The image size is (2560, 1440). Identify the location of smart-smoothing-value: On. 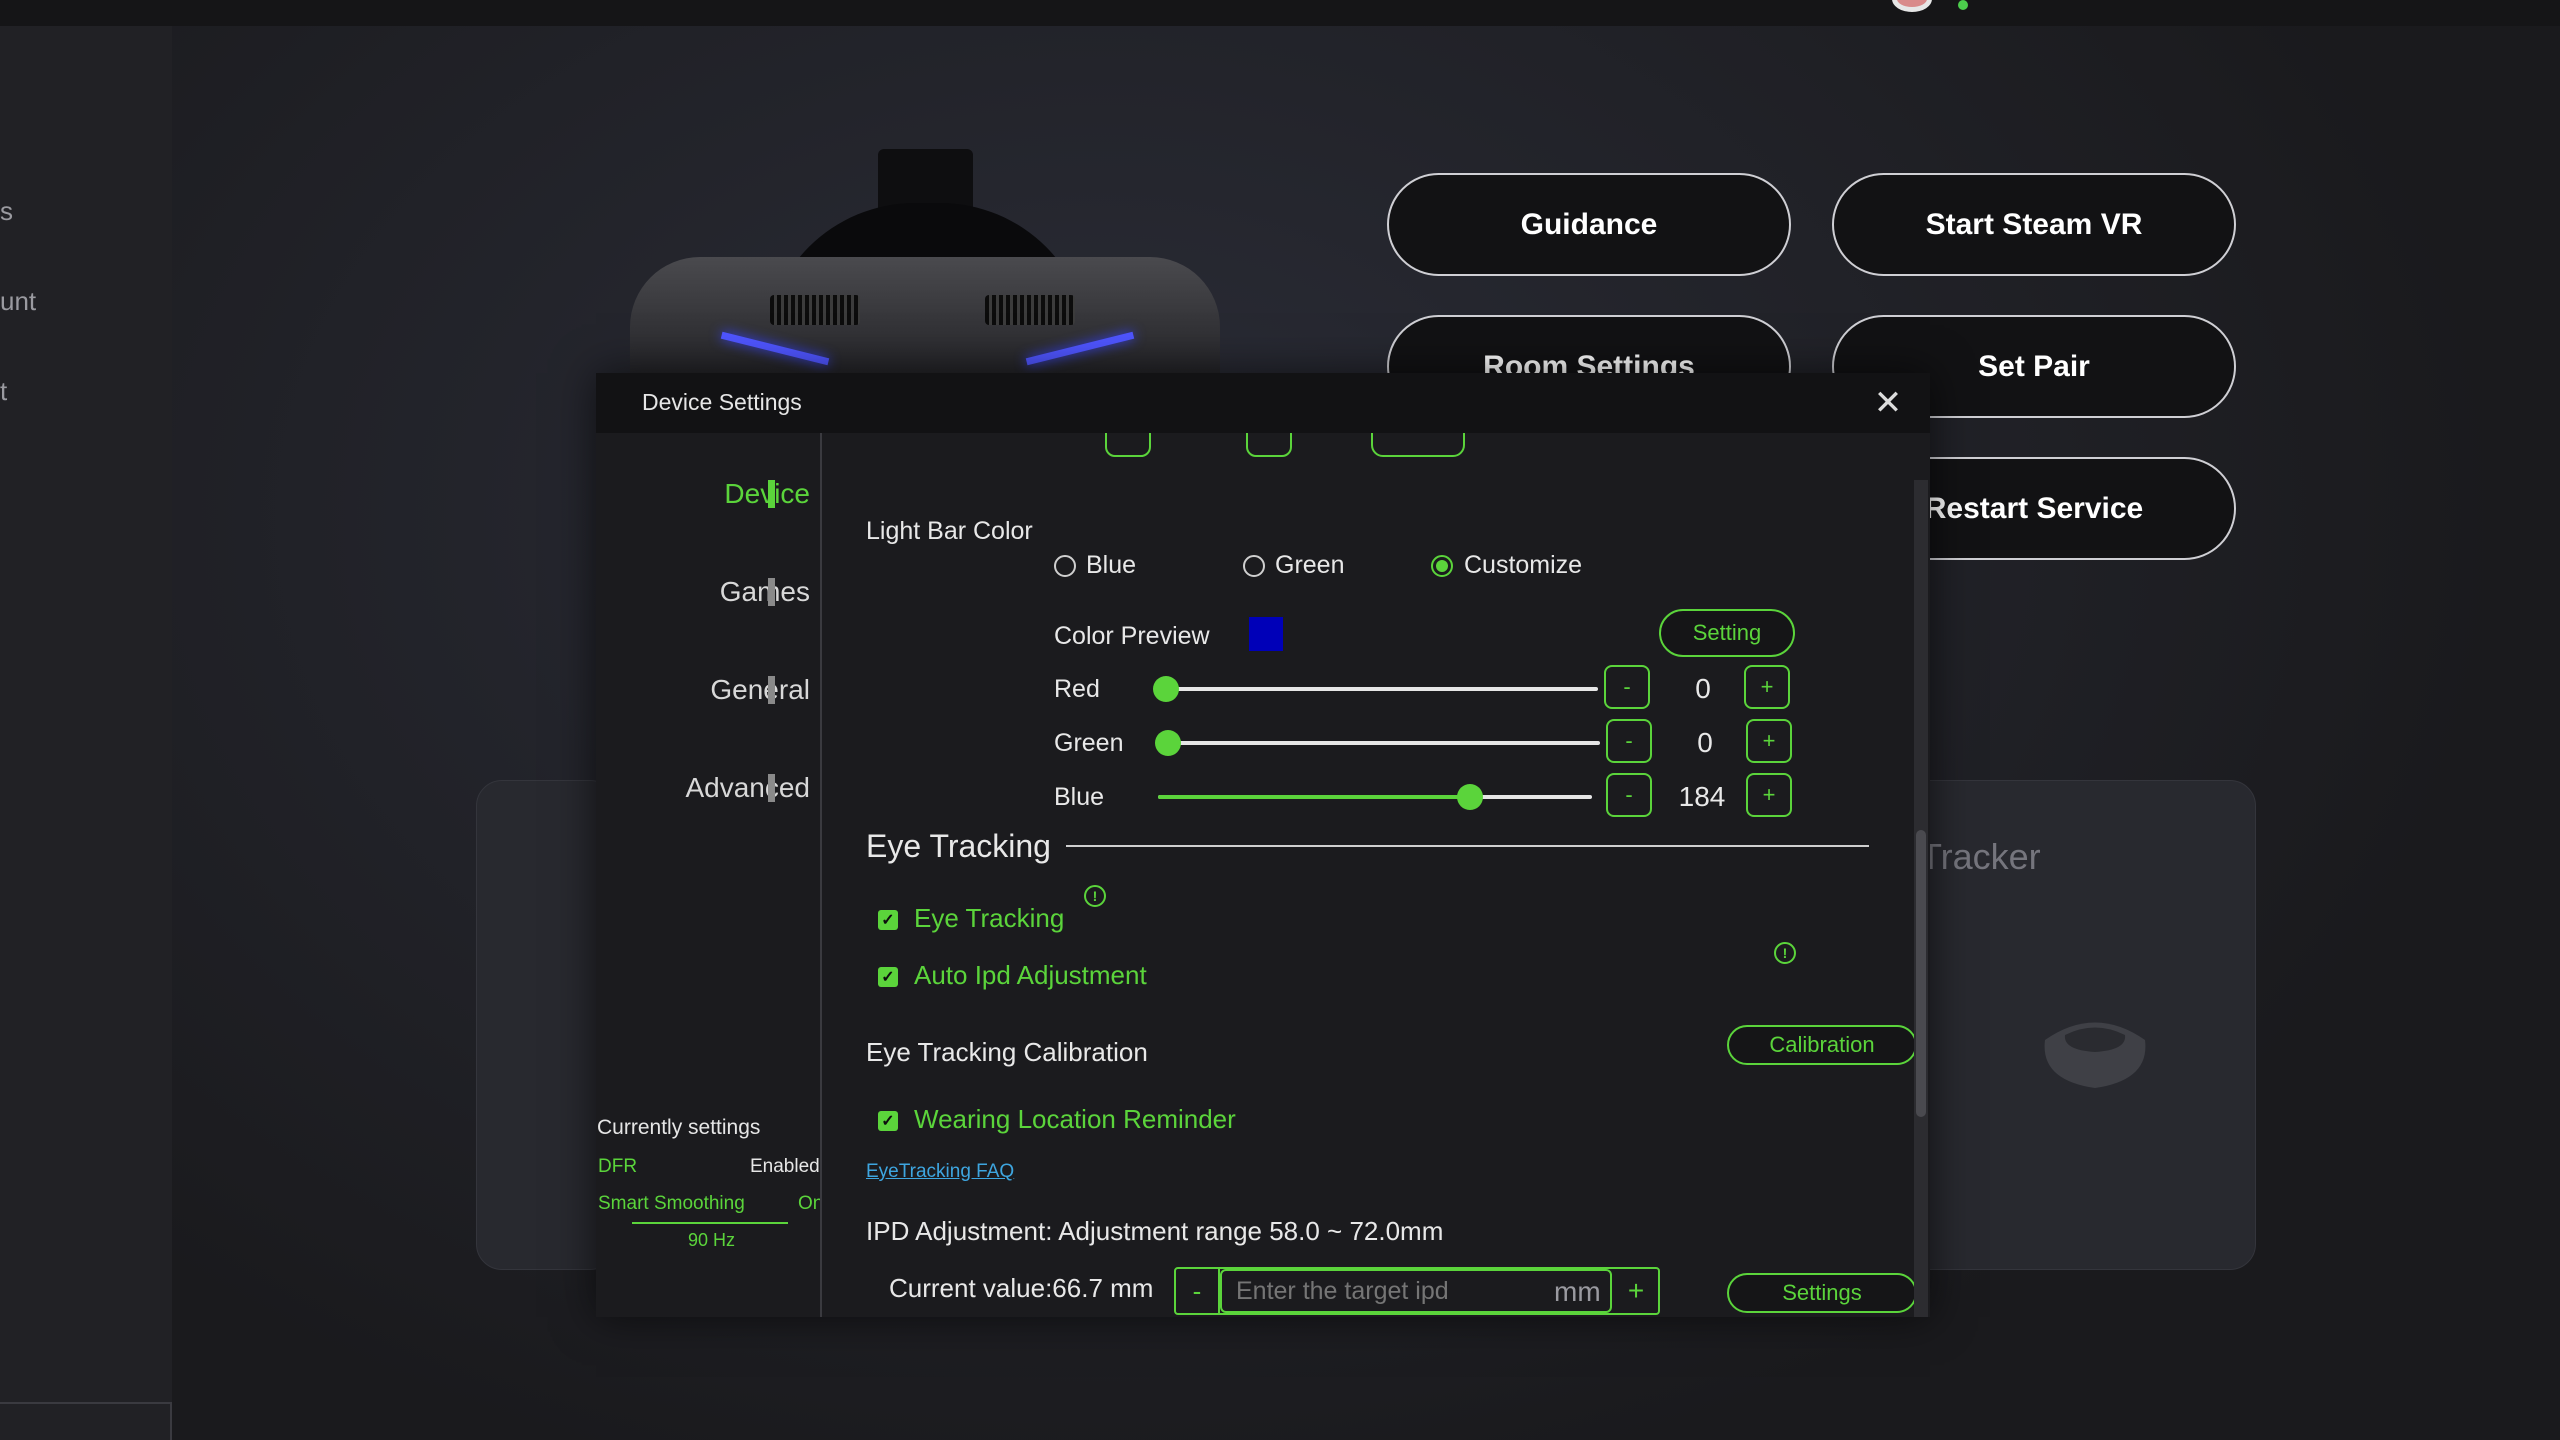
(809, 1203).